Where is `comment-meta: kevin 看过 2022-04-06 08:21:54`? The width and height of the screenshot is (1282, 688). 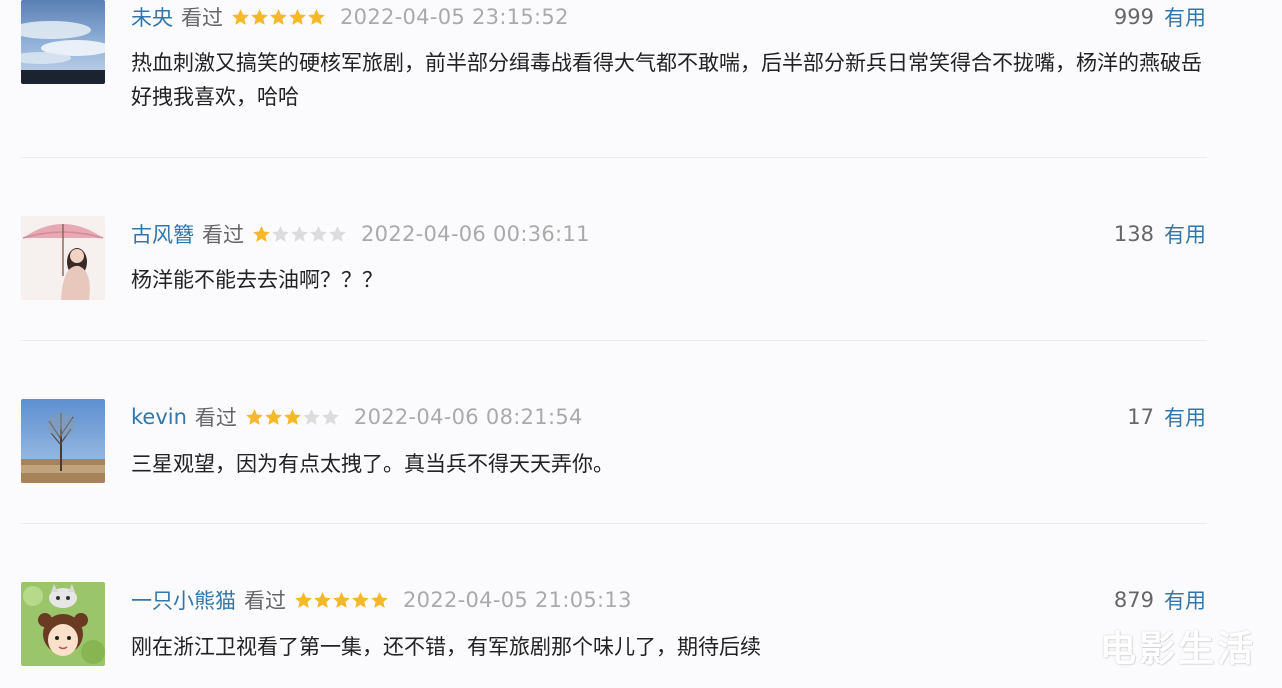
comment-meta: kevin 看过 2022-04-06 08:21:54 is located at coordinates (357, 417).